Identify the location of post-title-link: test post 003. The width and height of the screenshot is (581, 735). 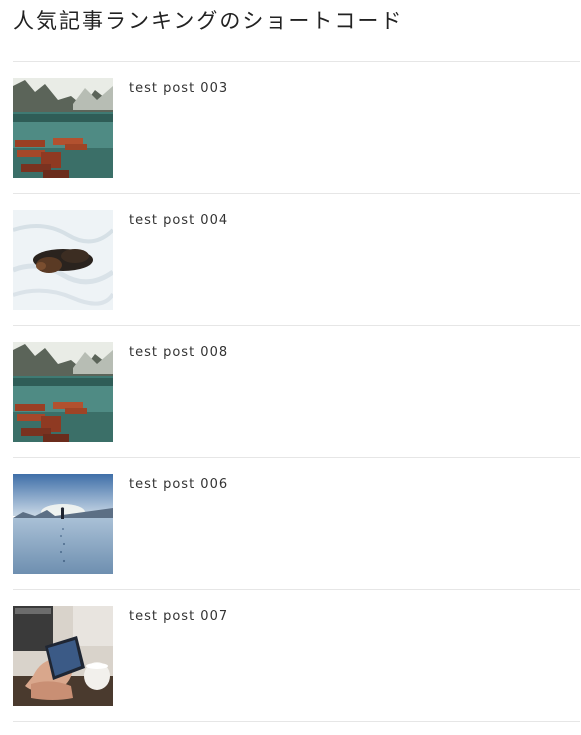
(178, 89).